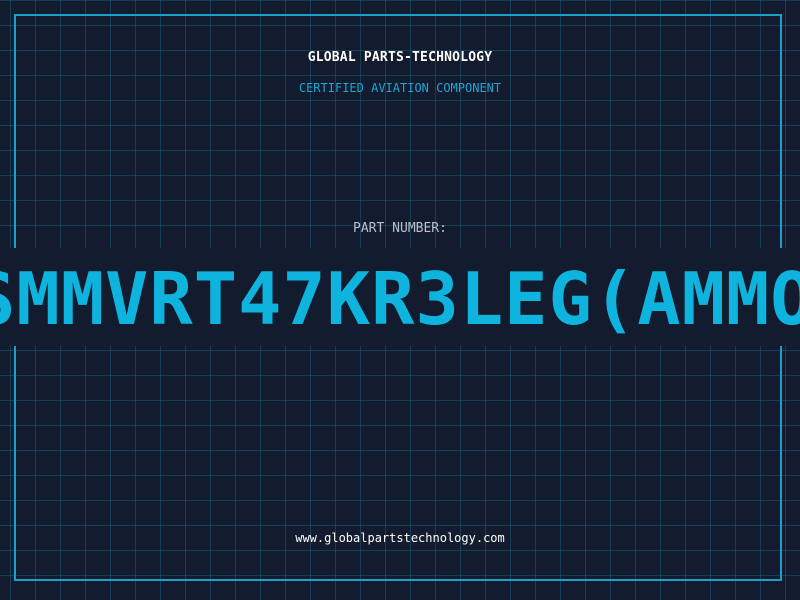 Image resolution: width=800 pixels, height=600 pixels. What do you see at coordinates (400, 57) in the screenshot?
I see `brand-name: GLOBAL PARTS-TECHNOLOGY` at bounding box center [400, 57].